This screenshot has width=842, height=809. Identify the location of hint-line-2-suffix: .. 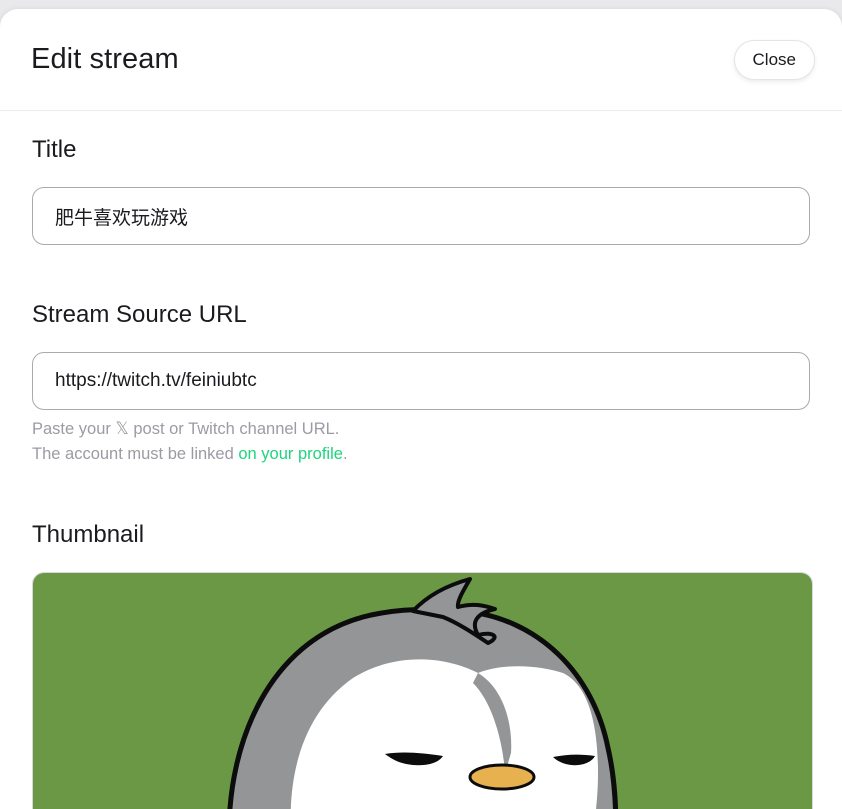
(345, 454).